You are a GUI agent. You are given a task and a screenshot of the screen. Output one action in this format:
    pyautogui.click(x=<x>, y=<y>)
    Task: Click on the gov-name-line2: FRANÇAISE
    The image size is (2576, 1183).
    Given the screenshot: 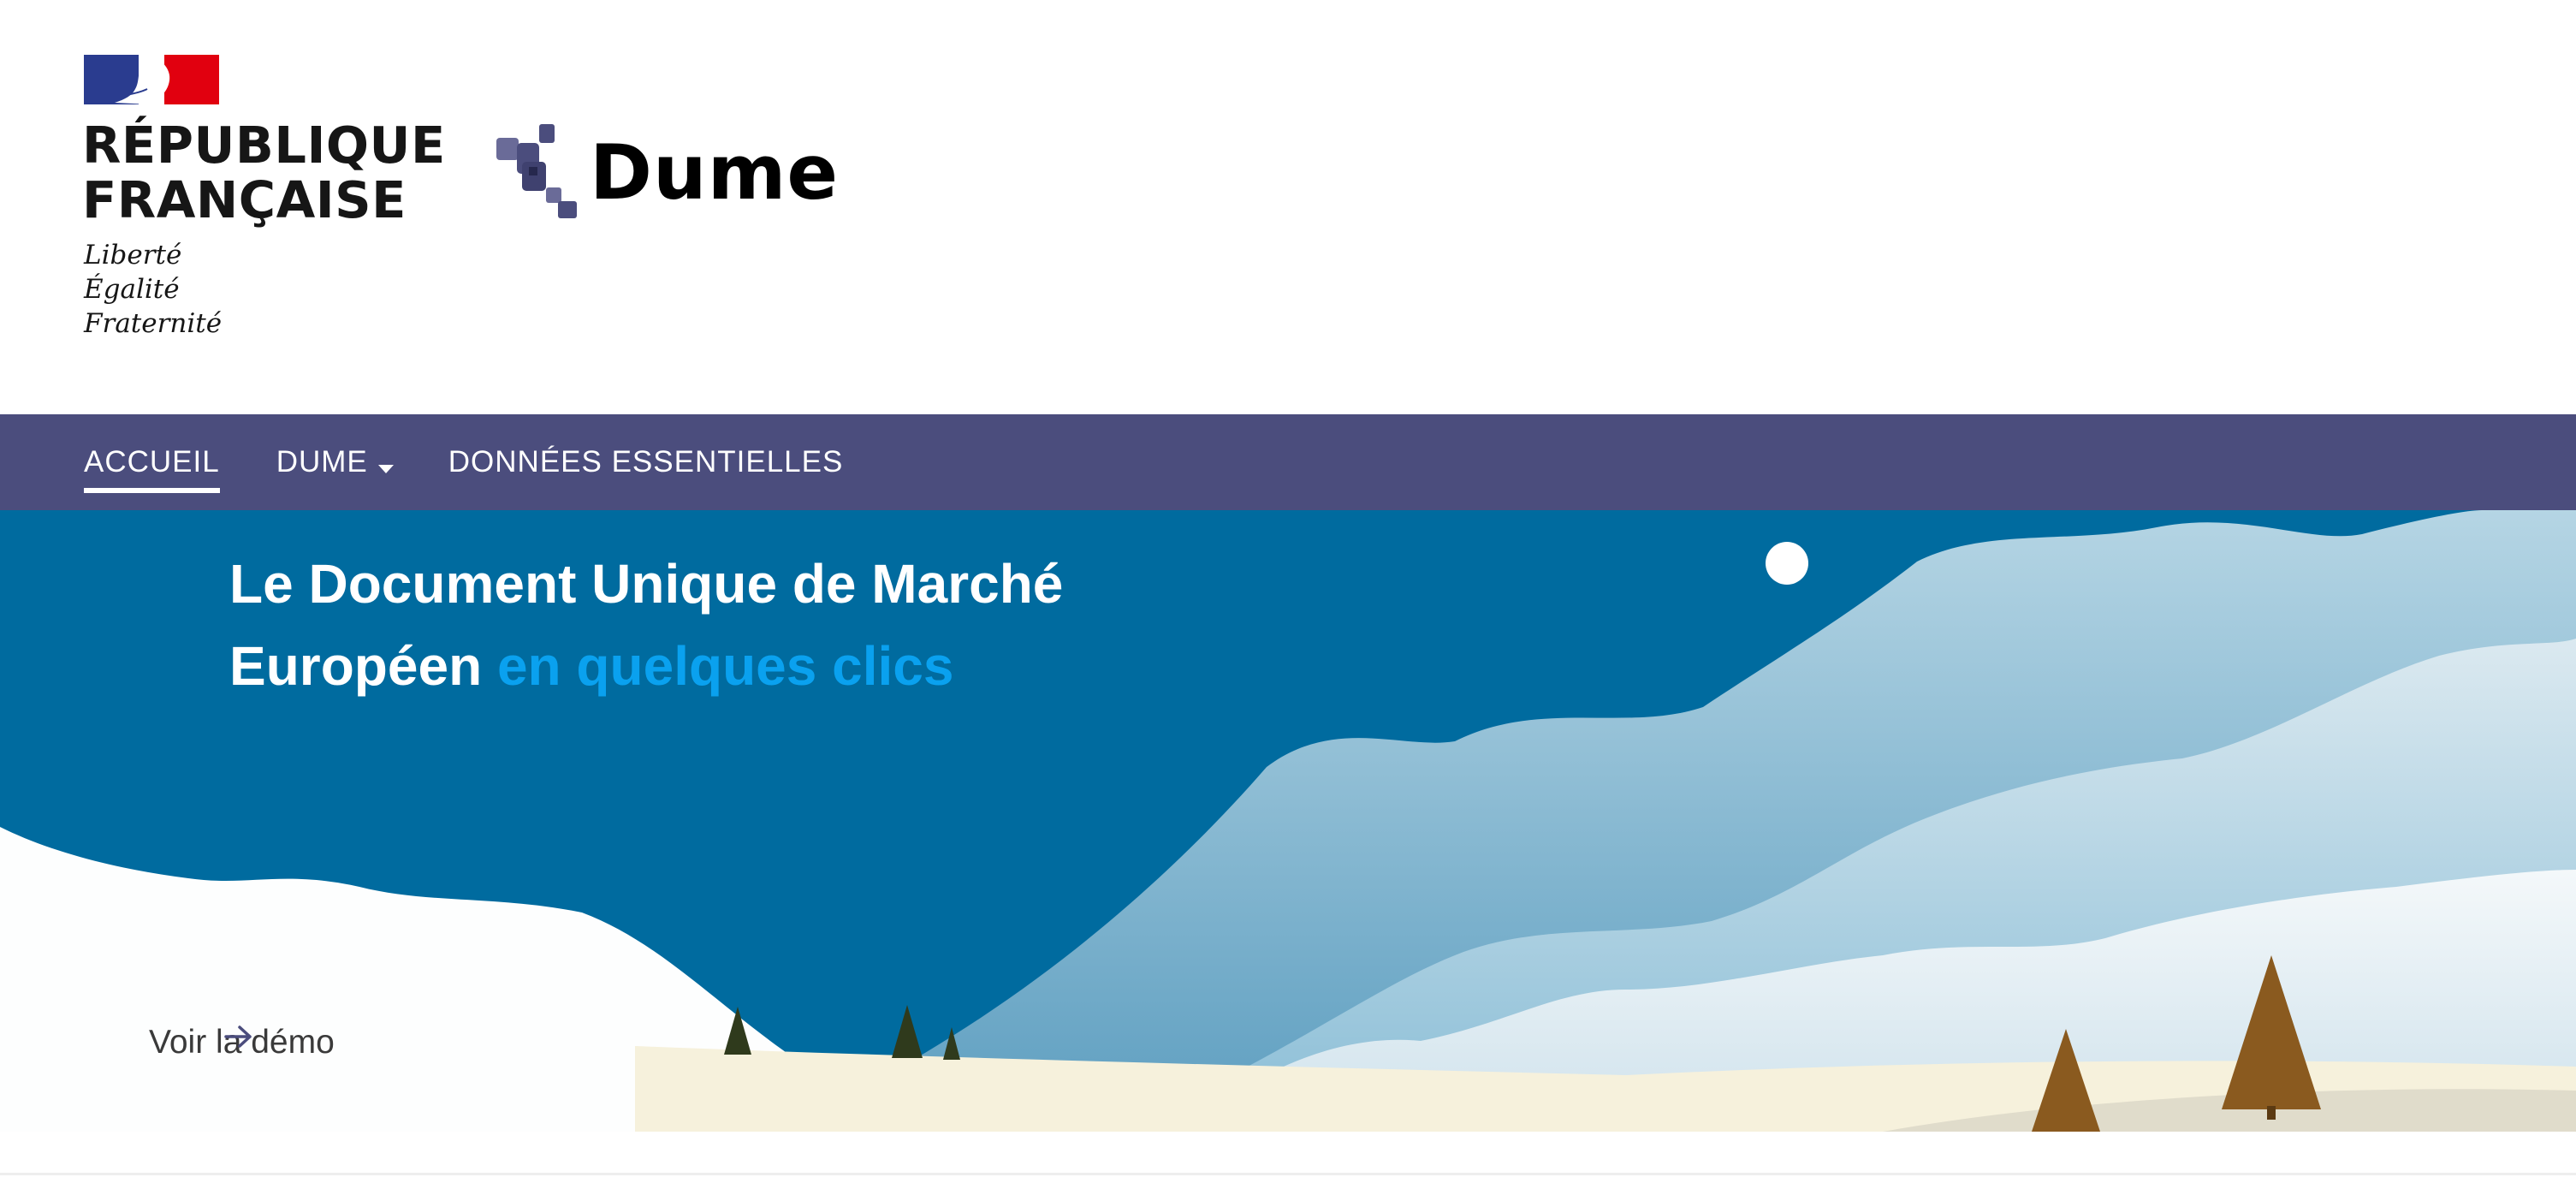 What is the action you would take?
    pyautogui.click(x=244, y=199)
    